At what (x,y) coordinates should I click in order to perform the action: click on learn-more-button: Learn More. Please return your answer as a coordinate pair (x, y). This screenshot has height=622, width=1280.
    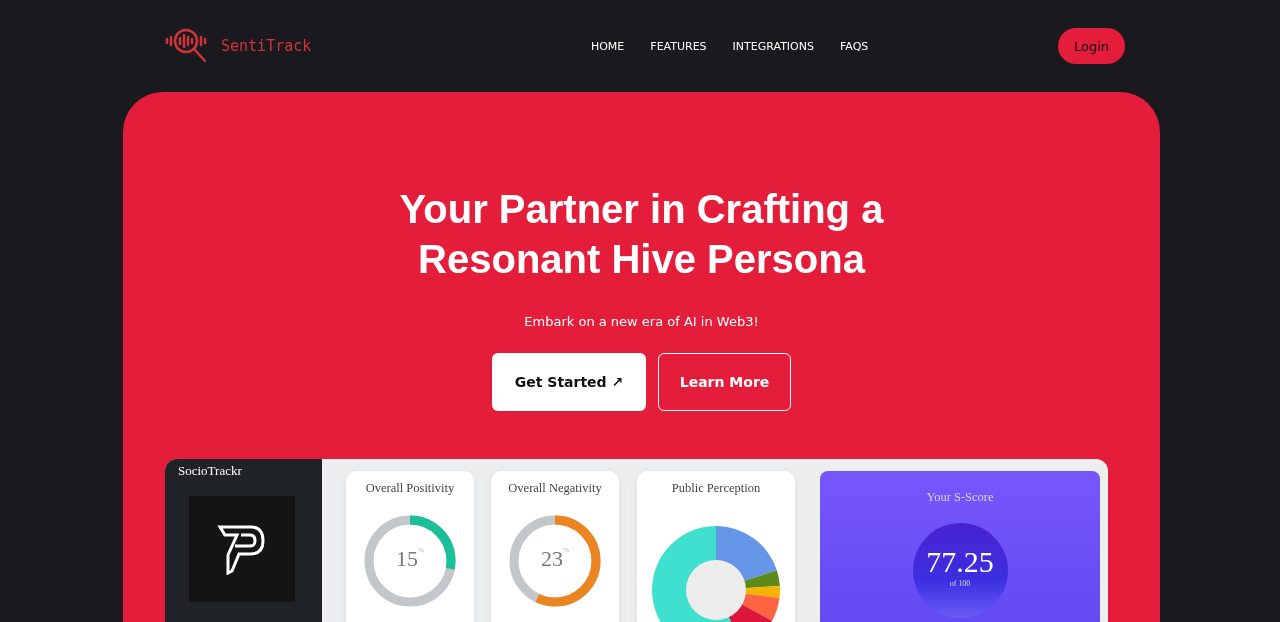
    Looking at the image, I should click on (724, 382).